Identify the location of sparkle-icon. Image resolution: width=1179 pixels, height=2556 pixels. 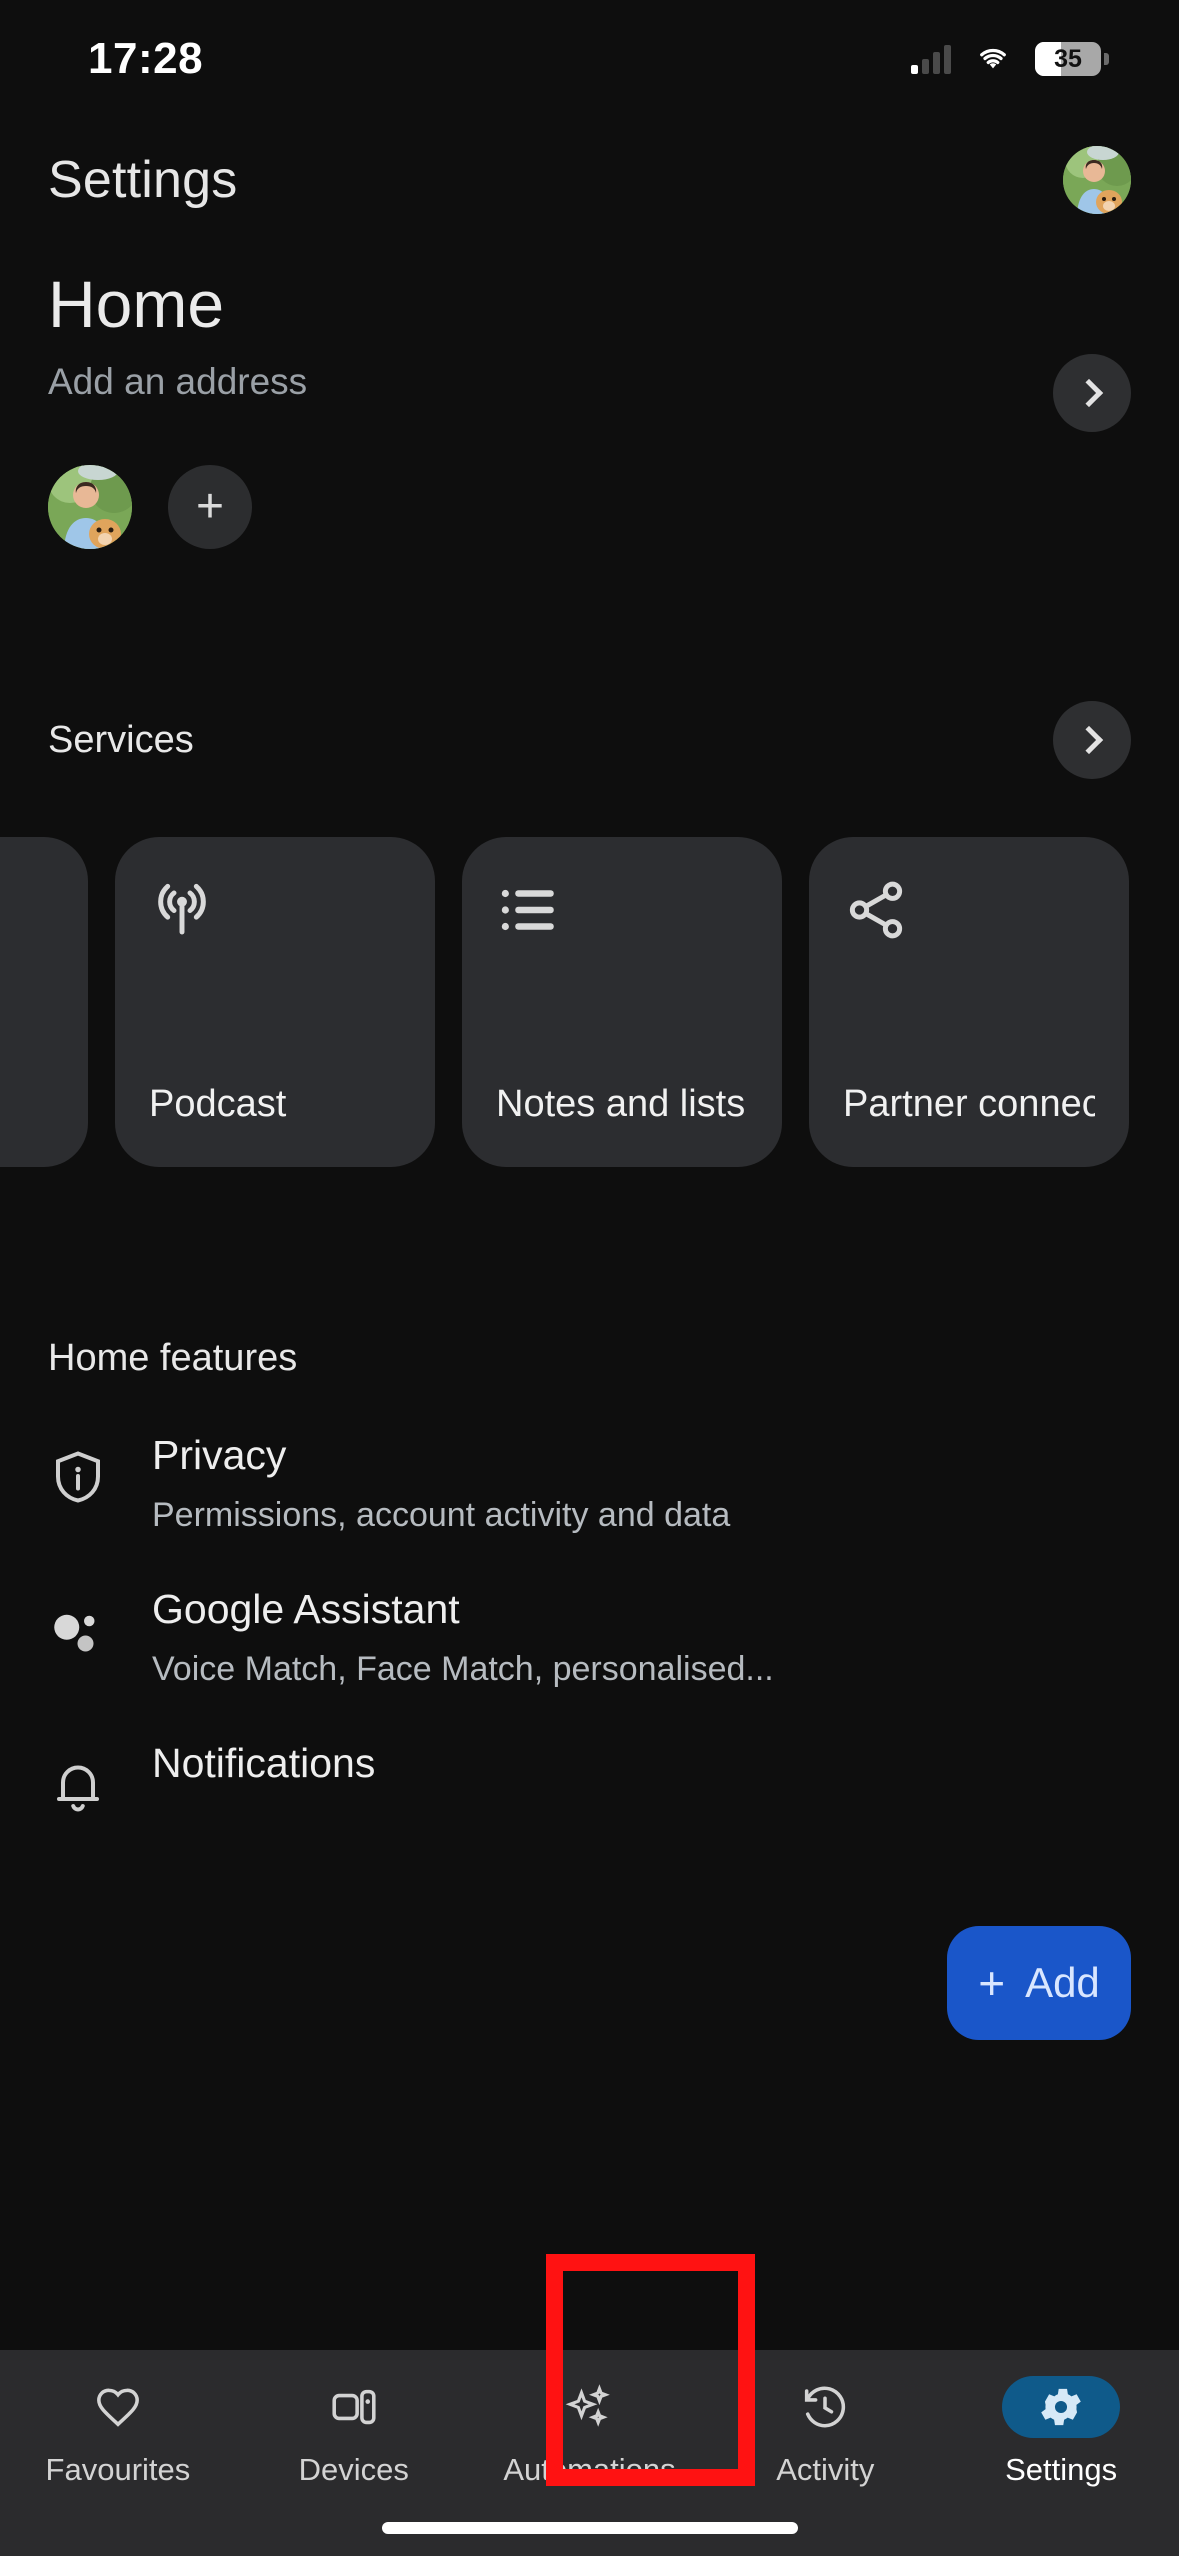
(588, 2405).